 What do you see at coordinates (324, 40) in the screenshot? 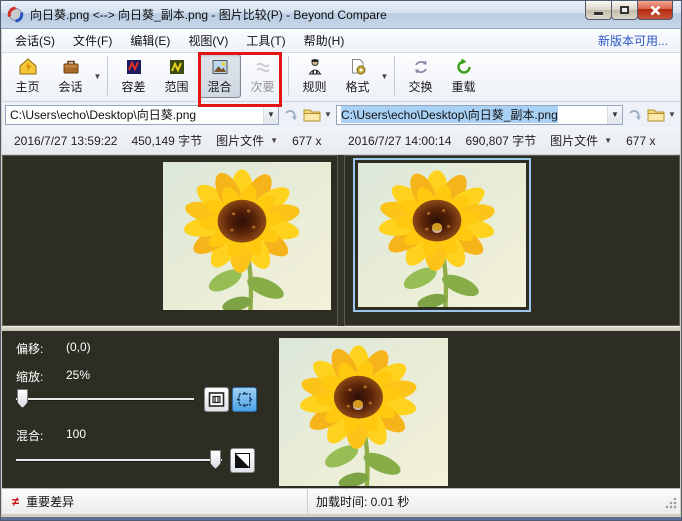
I see `menu-help: 帮助(H)` at bounding box center [324, 40].